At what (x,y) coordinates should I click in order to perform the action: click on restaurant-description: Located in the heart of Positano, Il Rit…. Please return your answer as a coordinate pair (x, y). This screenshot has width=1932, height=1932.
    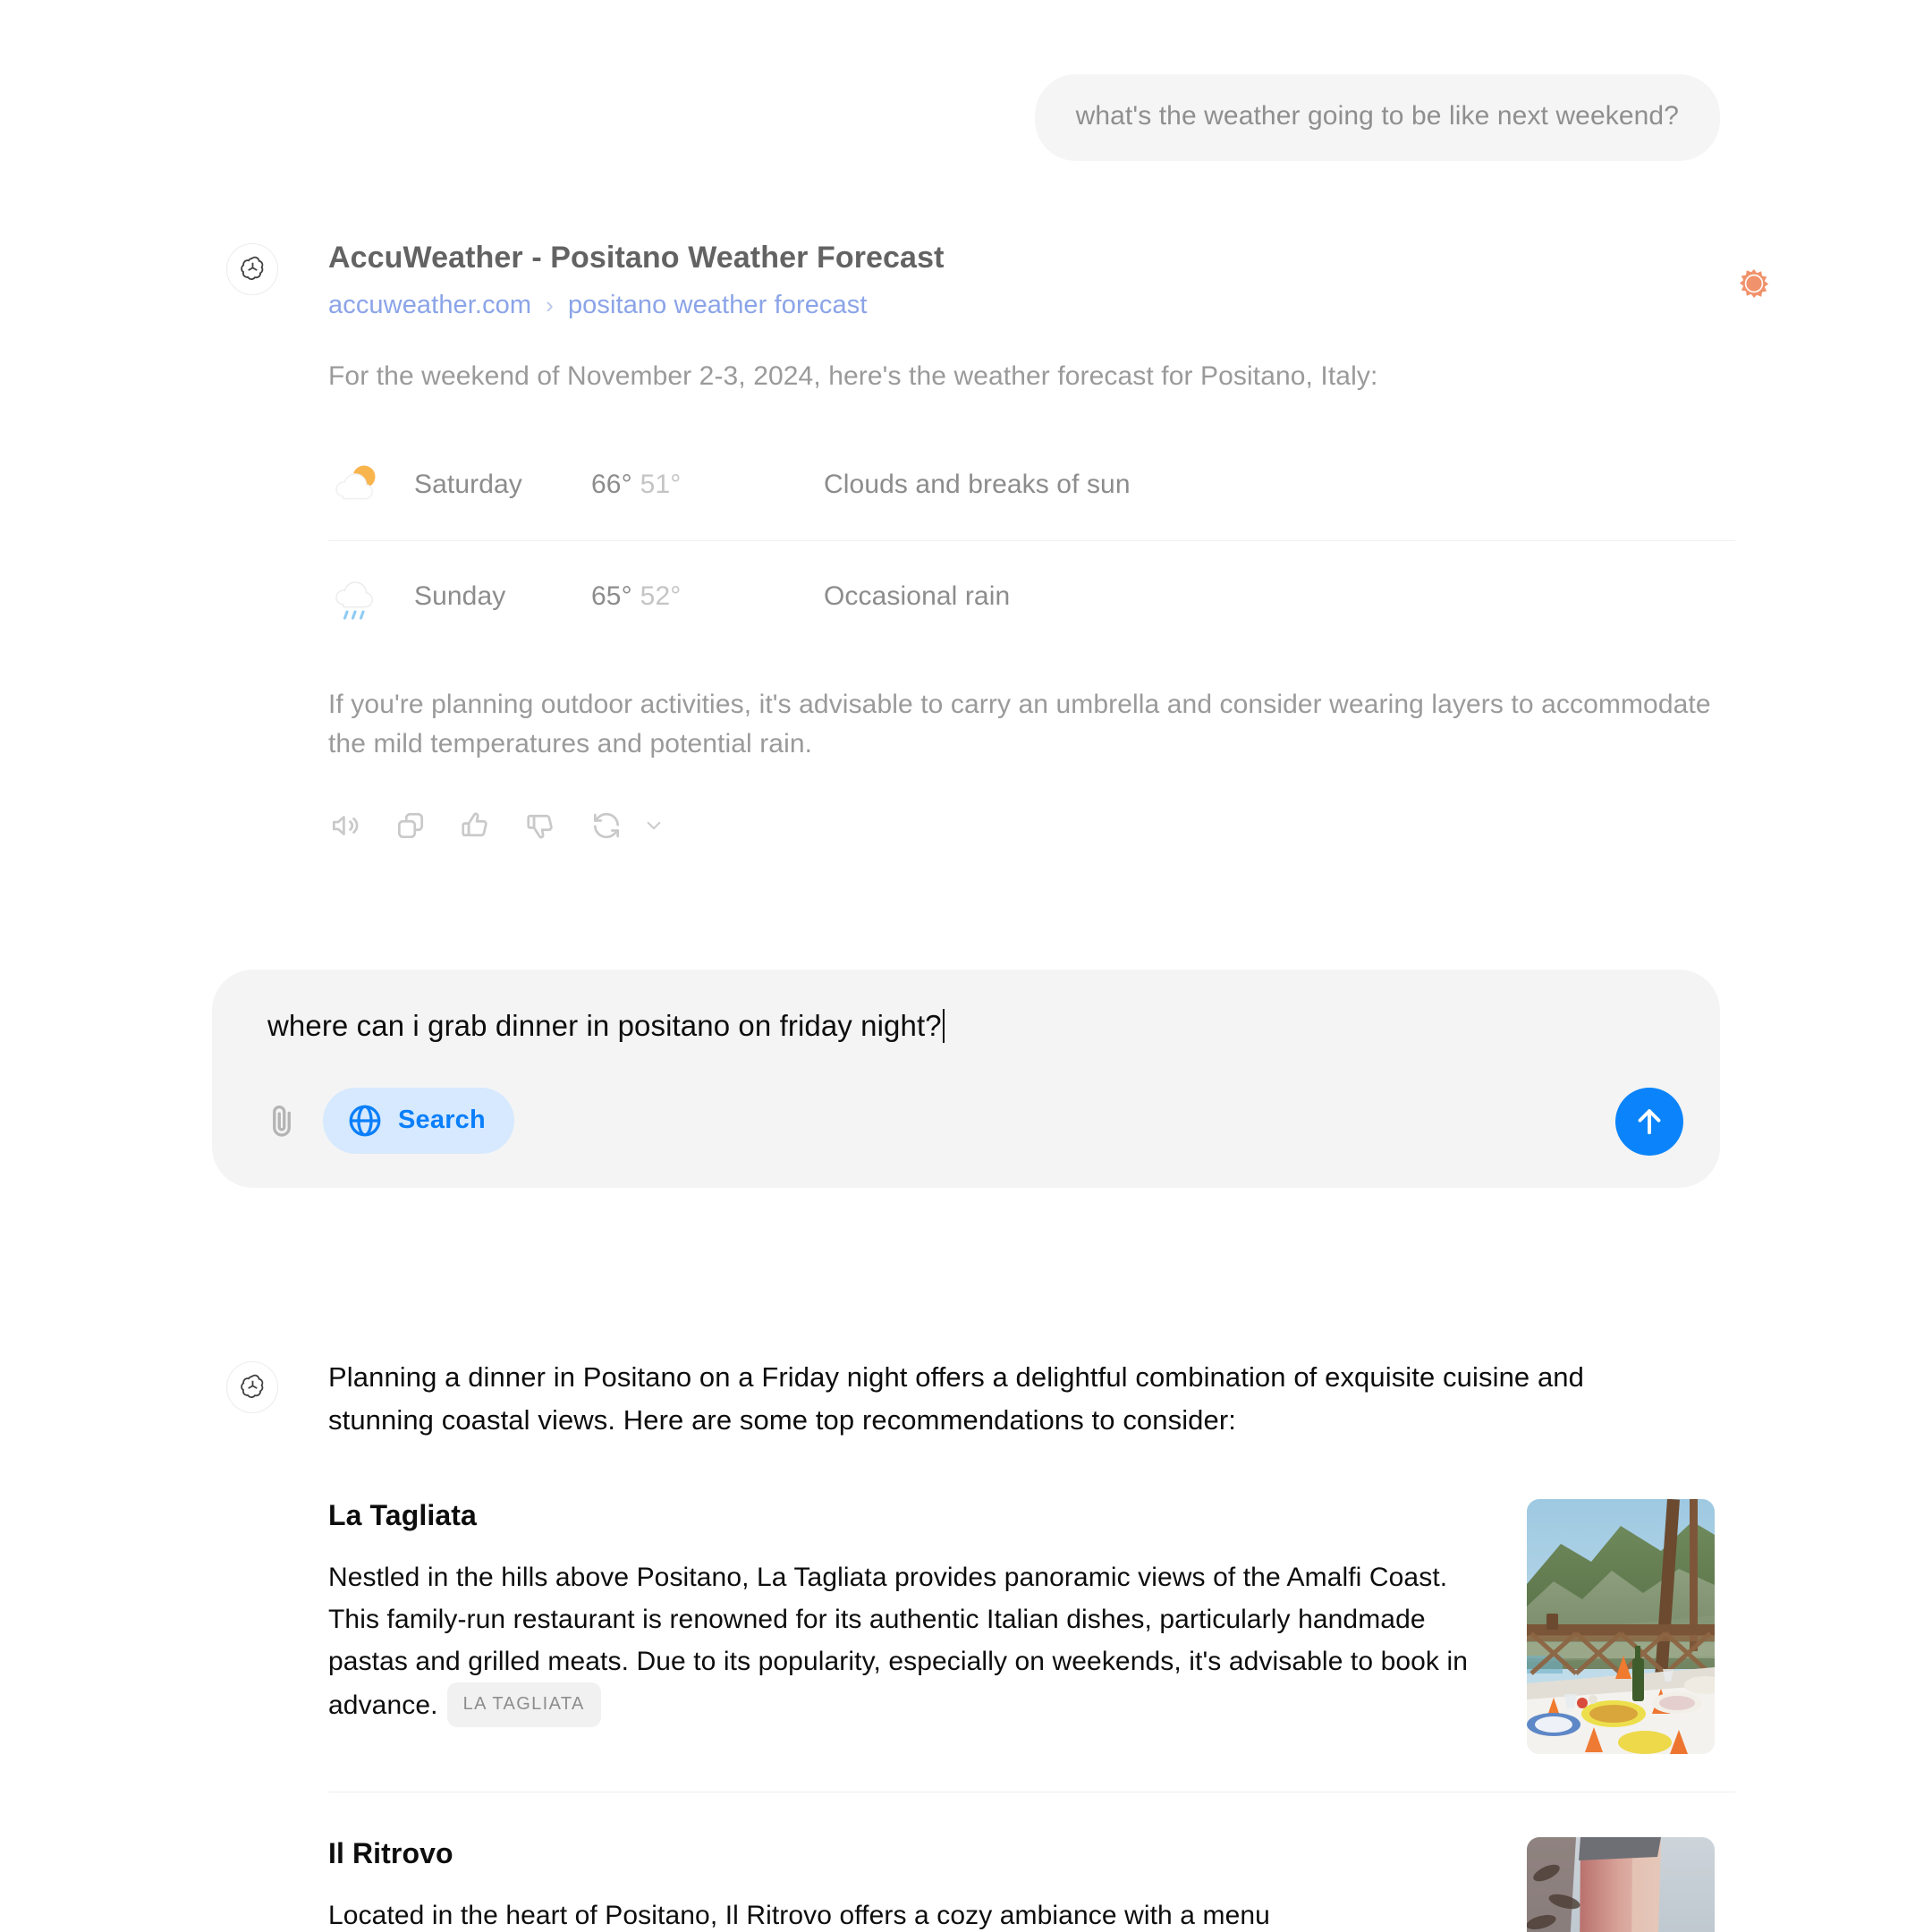
    Looking at the image, I should click on (799, 1915).